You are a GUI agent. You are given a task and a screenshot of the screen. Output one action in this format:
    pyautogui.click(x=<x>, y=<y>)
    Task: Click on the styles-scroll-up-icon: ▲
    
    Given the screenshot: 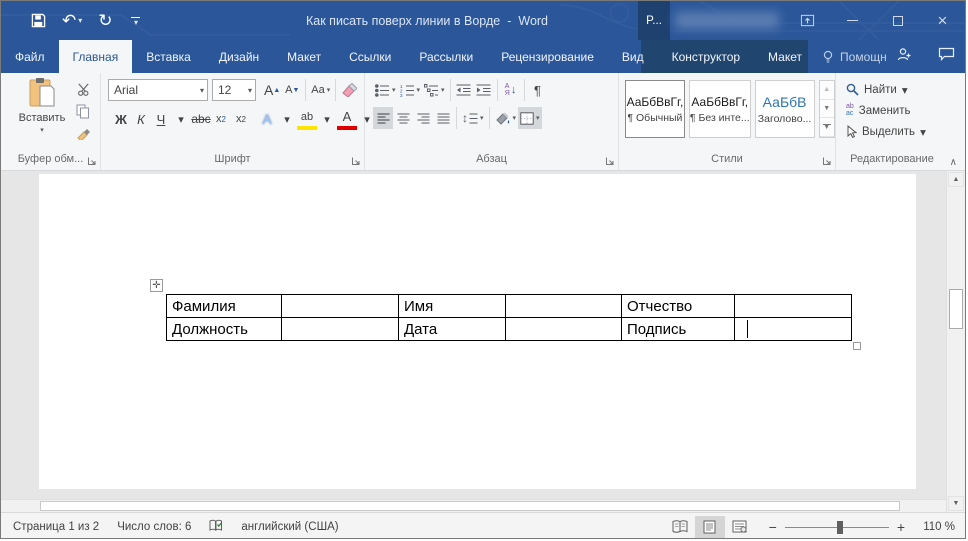 What is the action you would take?
    pyautogui.click(x=826, y=90)
    